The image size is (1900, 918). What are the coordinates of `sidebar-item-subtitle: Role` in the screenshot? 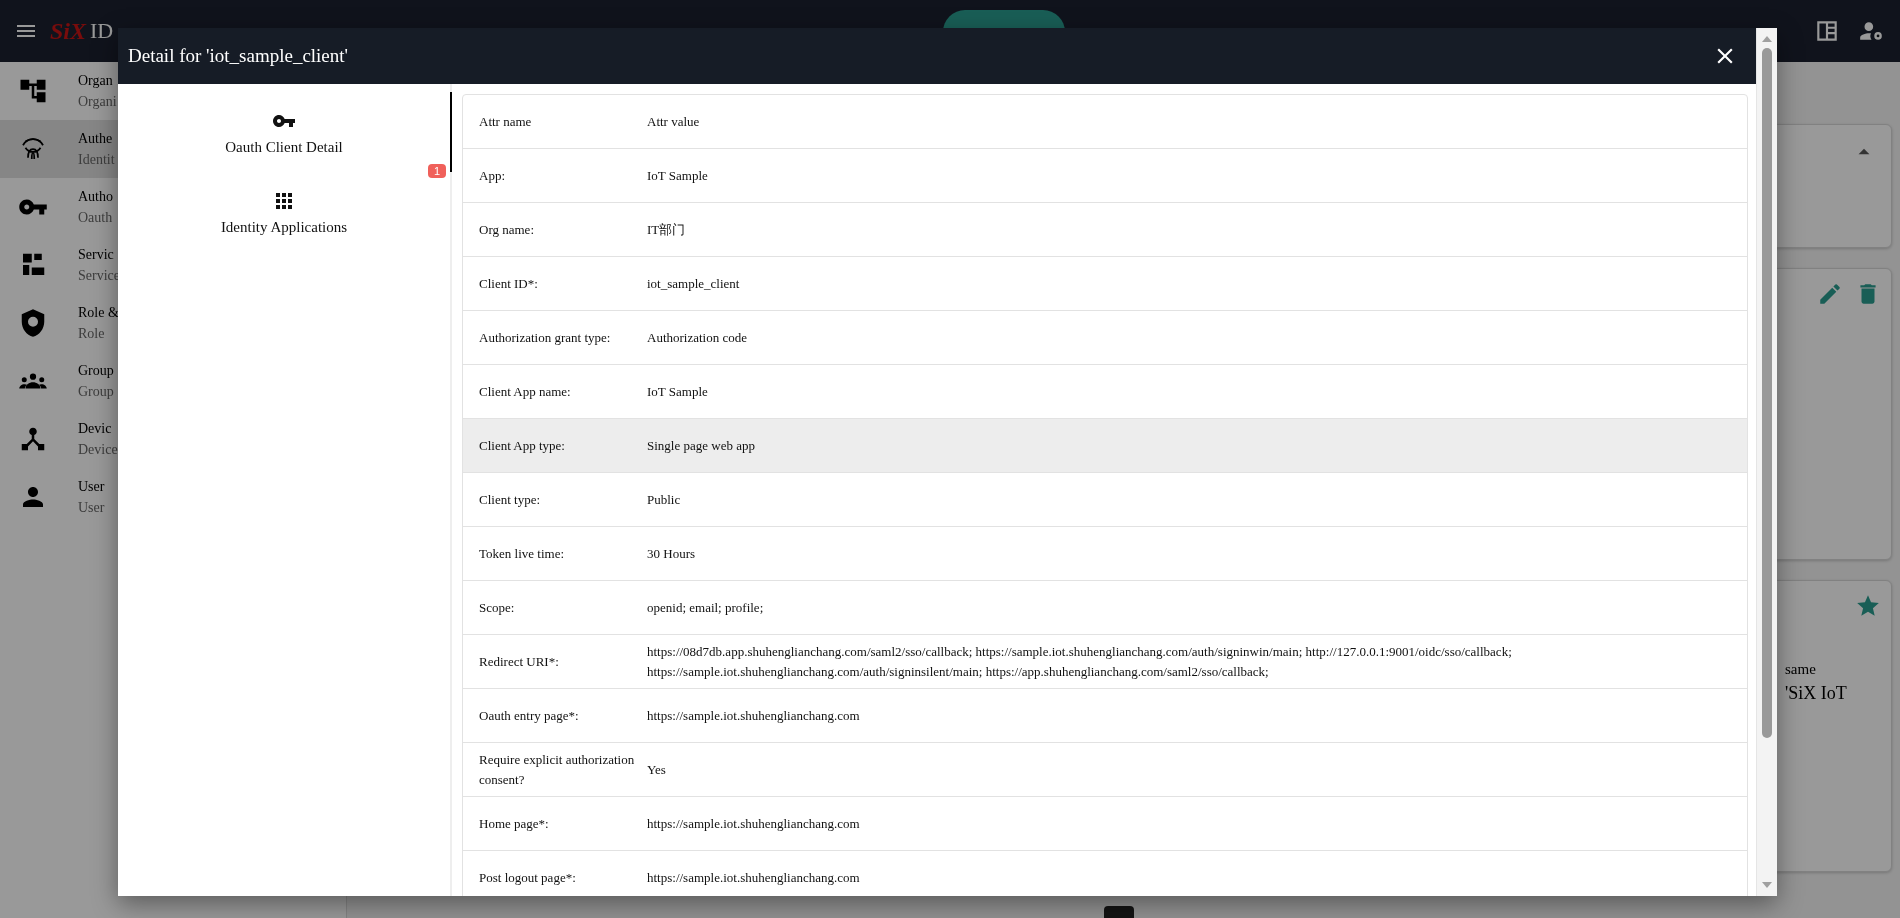 It's located at (92, 334).